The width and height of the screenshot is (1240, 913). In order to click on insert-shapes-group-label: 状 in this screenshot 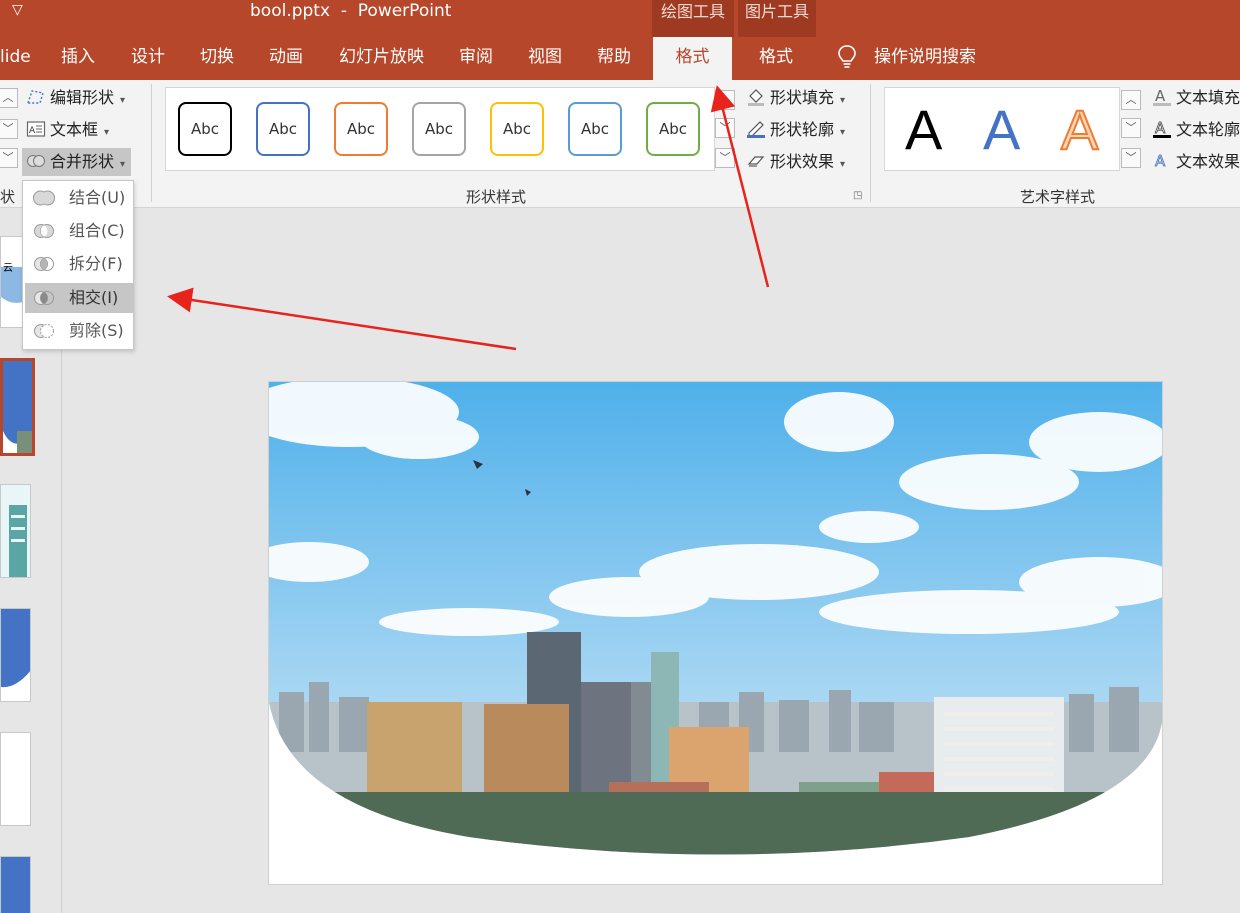, I will do `click(8, 197)`.